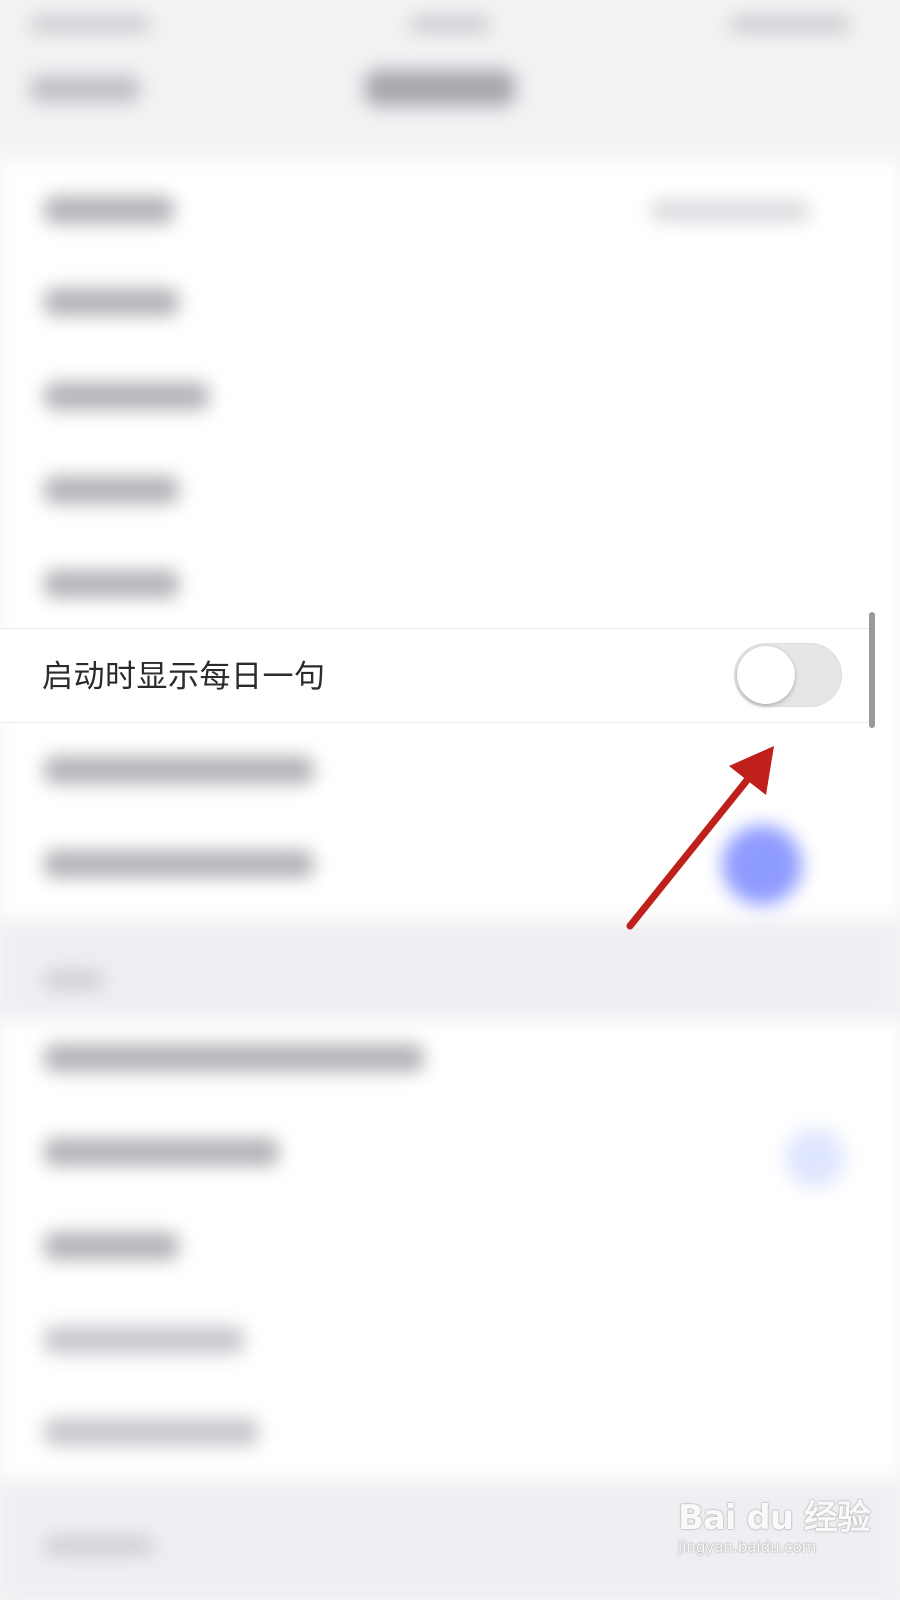 Image resolution: width=900 pixels, height=1600 pixels. I want to click on watermark-url: jingyan.baidu.com, so click(747, 1547).